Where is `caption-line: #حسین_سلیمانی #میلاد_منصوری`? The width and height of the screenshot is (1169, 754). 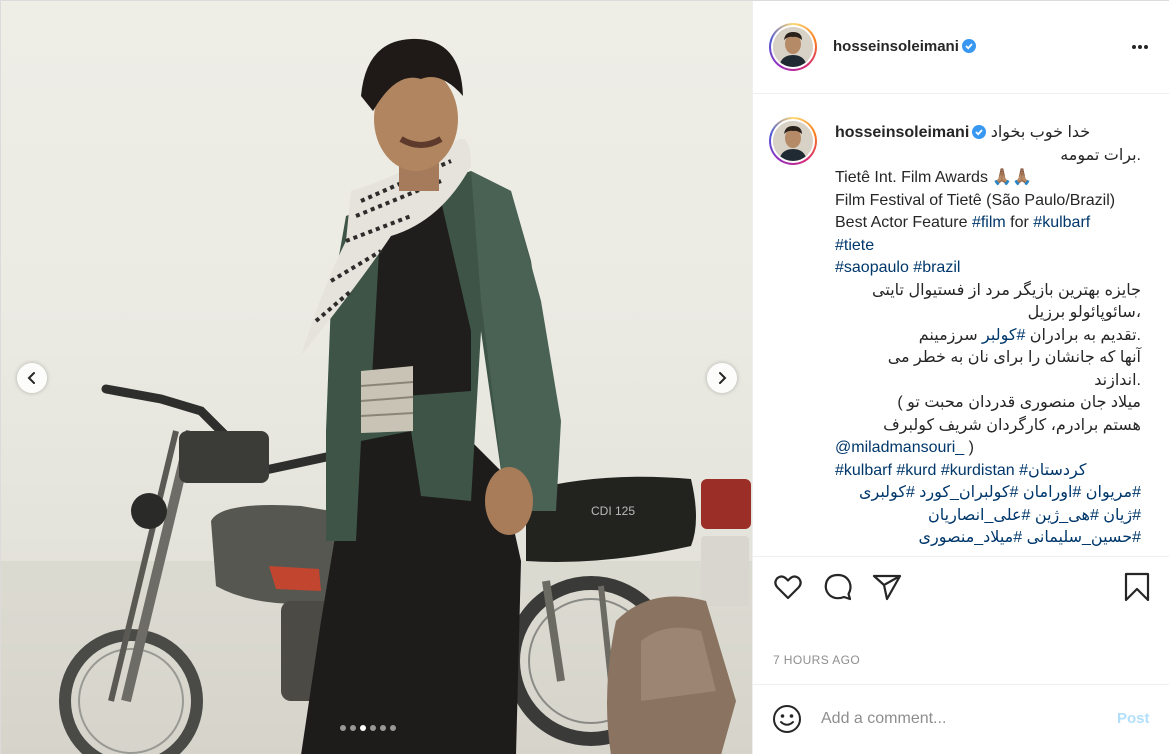
caption-line: #حسین_سلیمانی #میلاد_منصوری is located at coordinates (988, 538).